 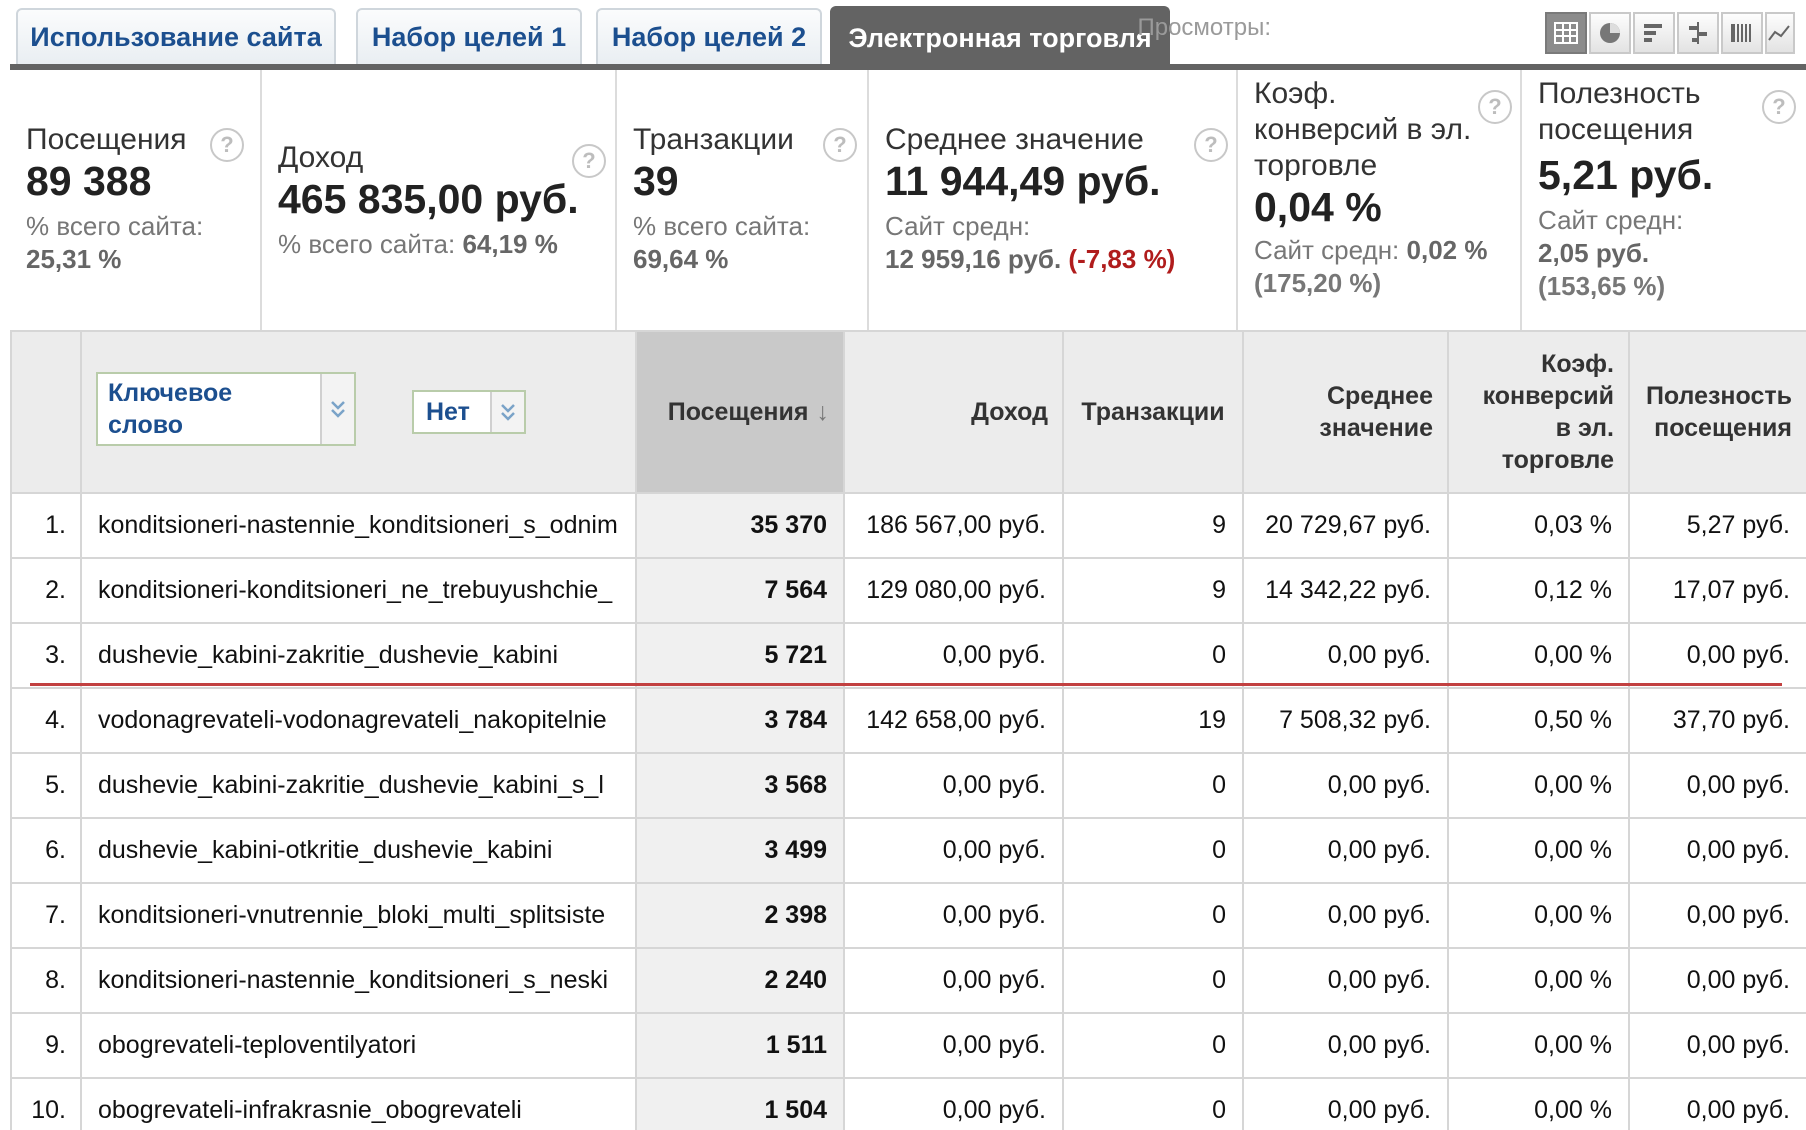 What do you see at coordinates (1742, 33) in the screenshot?
I see `pivot-icon` at bounding box center [1742, 33].